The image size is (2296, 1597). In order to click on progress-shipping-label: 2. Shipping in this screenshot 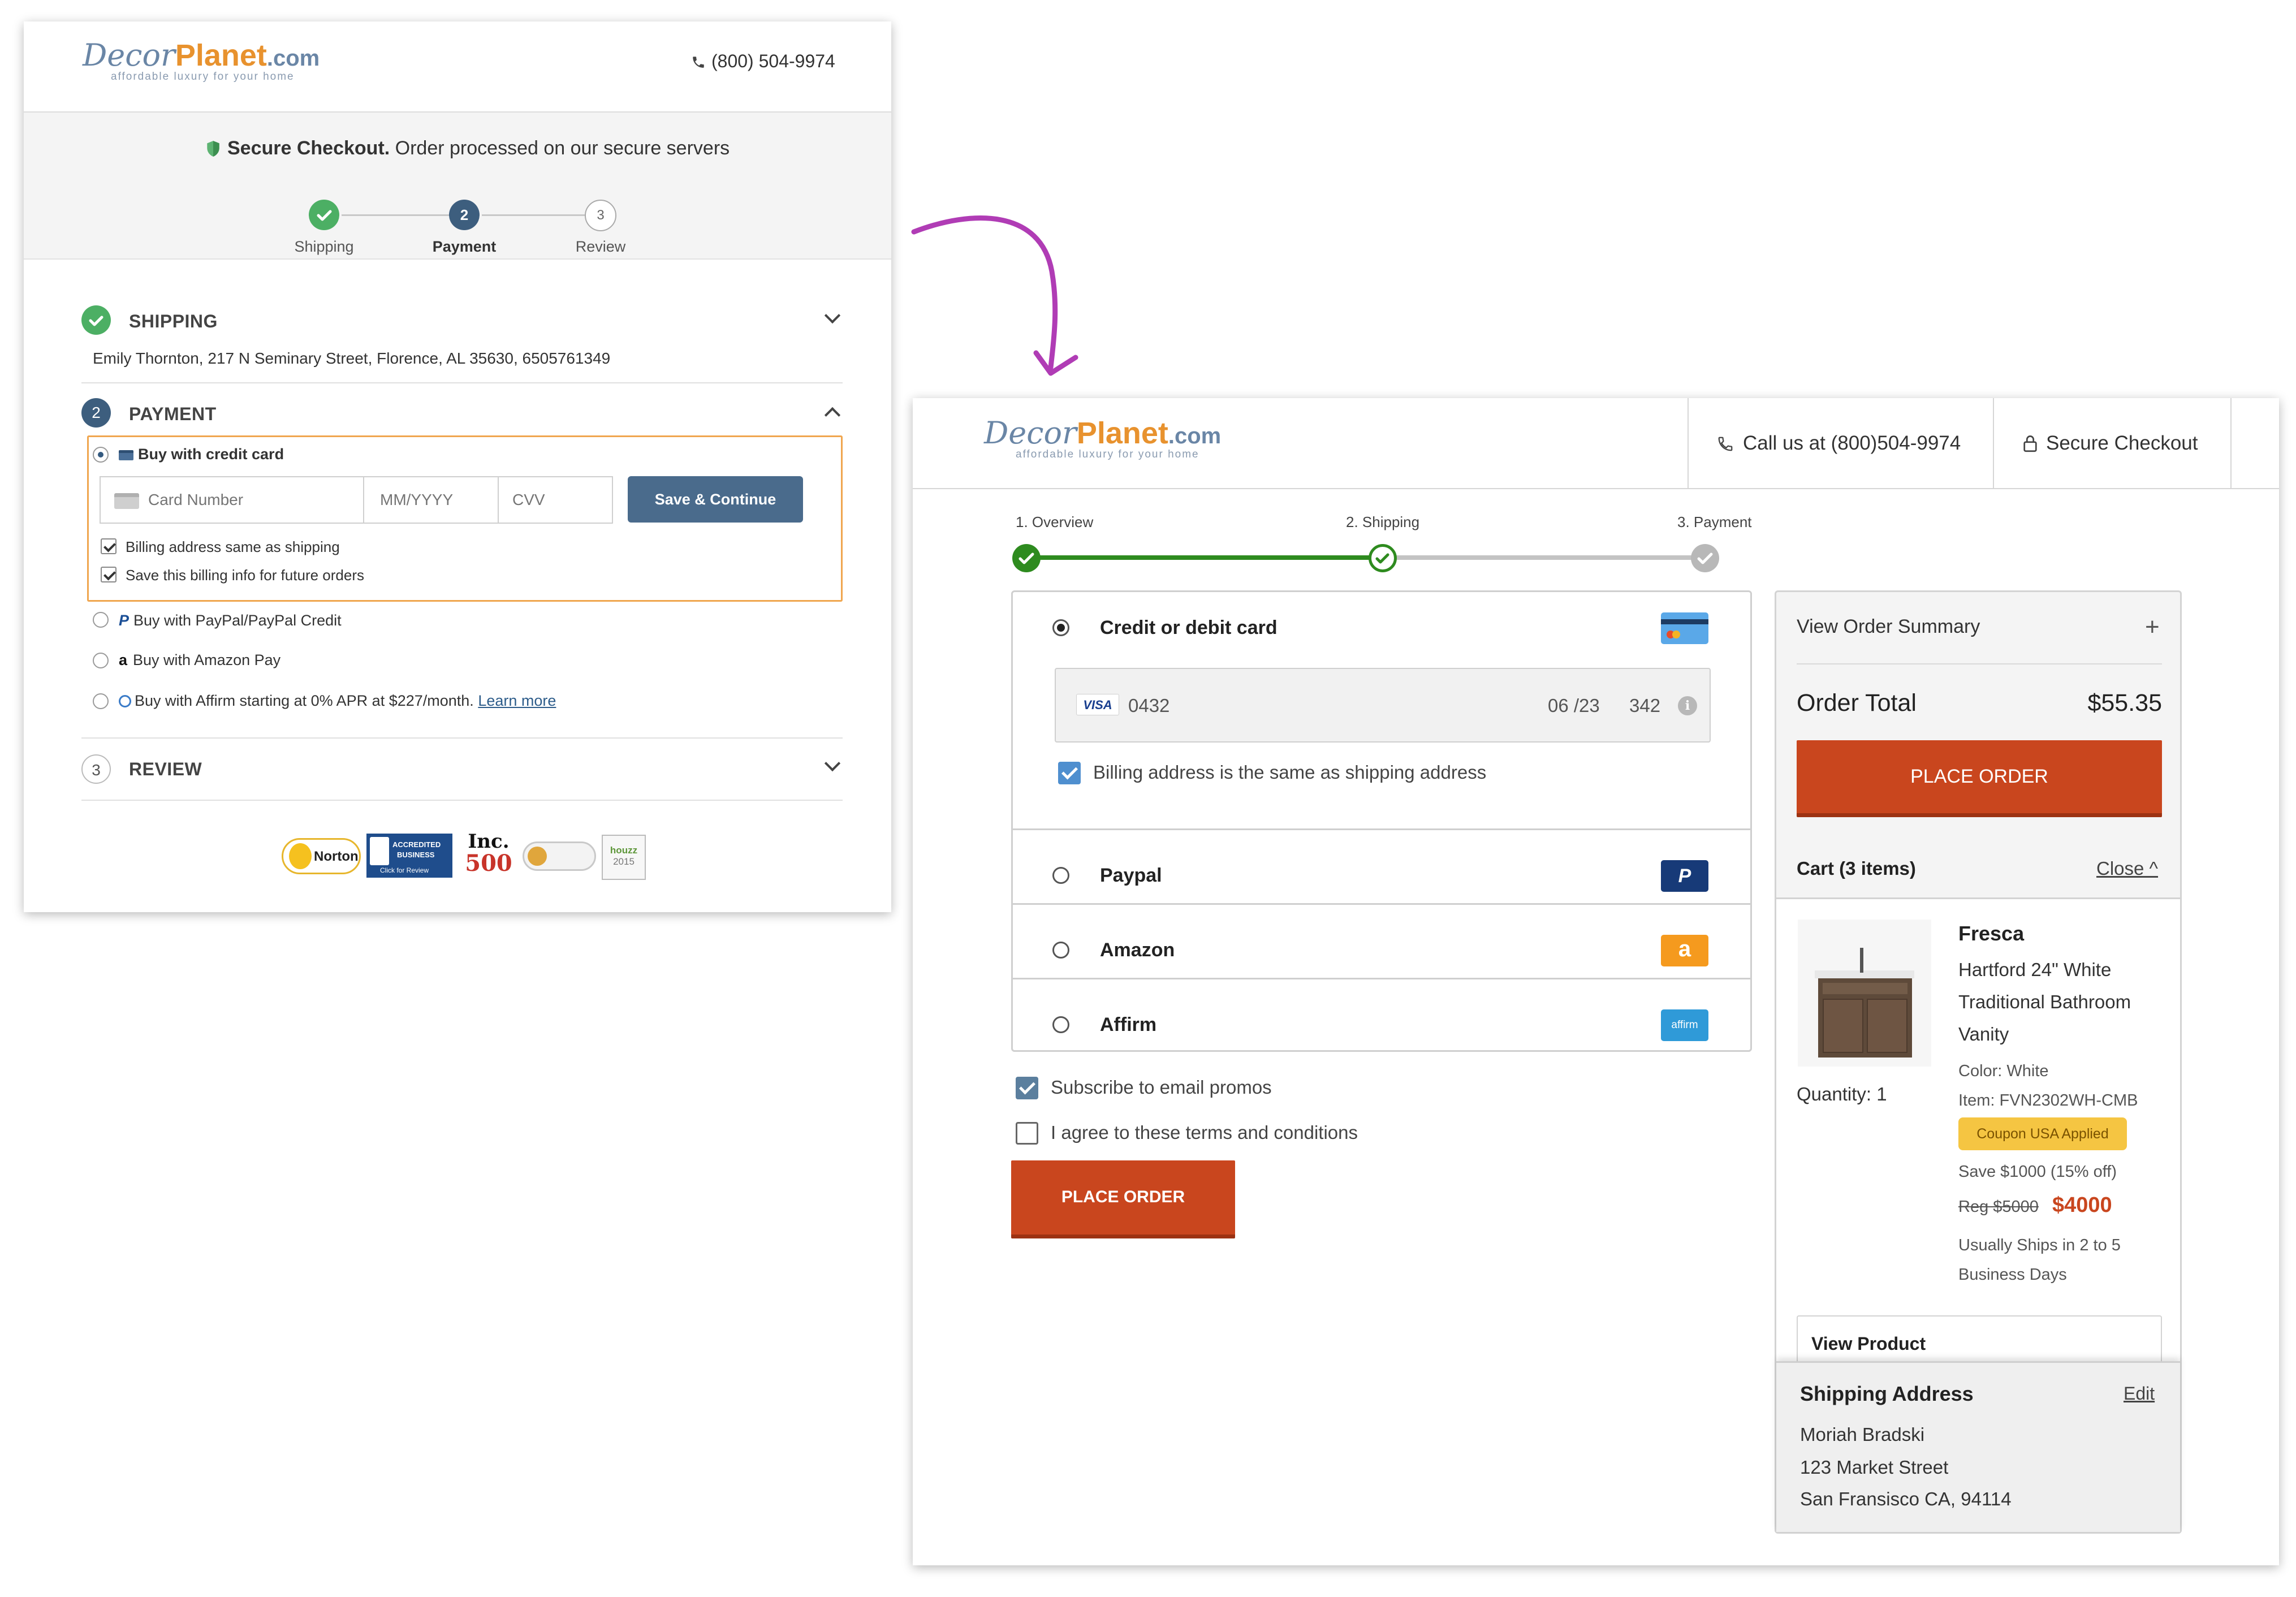, I will do `click(1383, 521)`.